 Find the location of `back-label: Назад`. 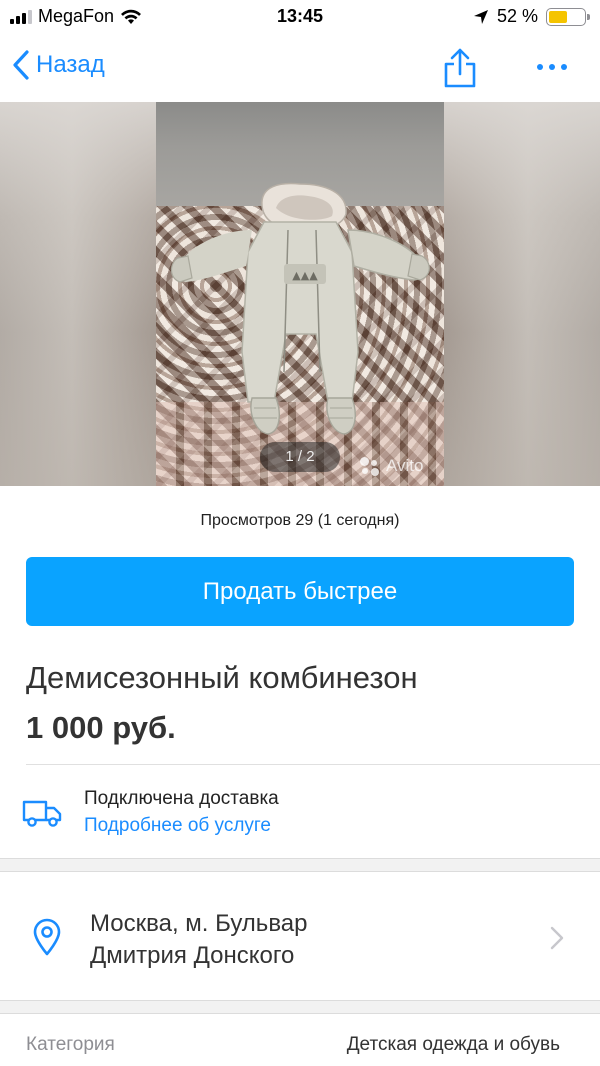

back-label: Назад is located at coordinates (70, 64).